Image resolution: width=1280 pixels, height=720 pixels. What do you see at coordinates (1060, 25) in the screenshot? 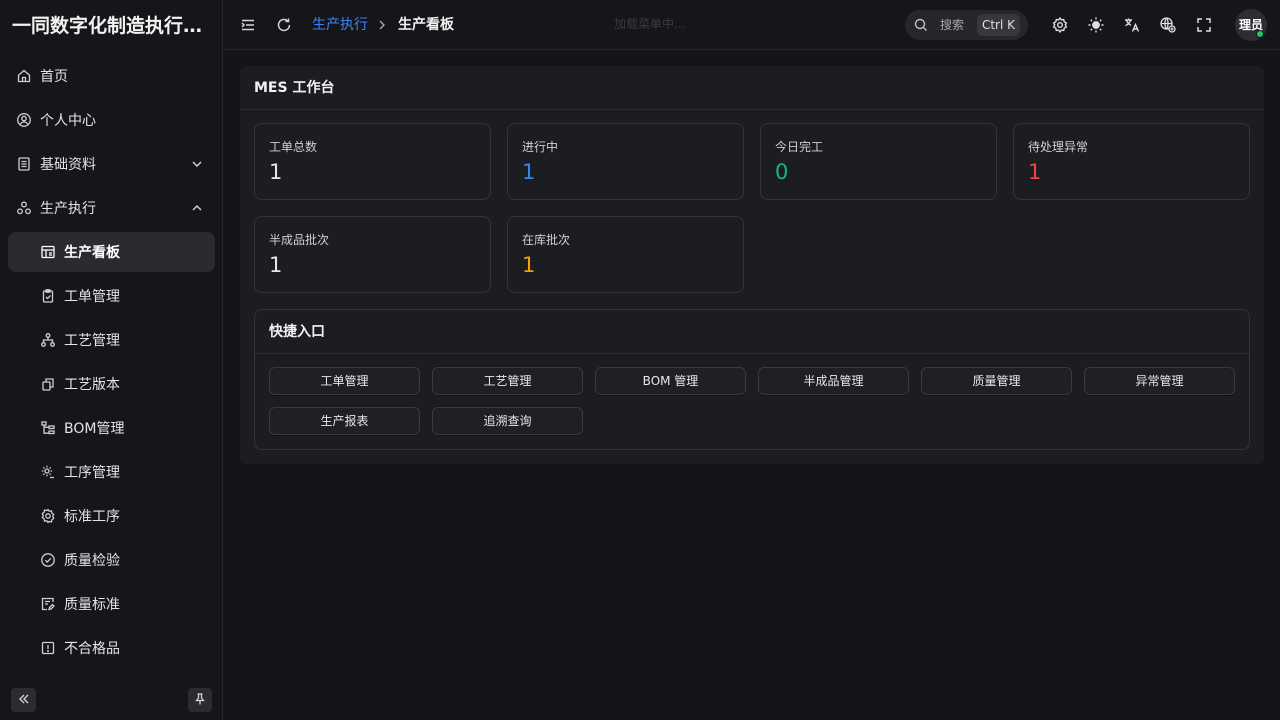
I see `settings-gear-icon` at bounding box center [1060, 25].